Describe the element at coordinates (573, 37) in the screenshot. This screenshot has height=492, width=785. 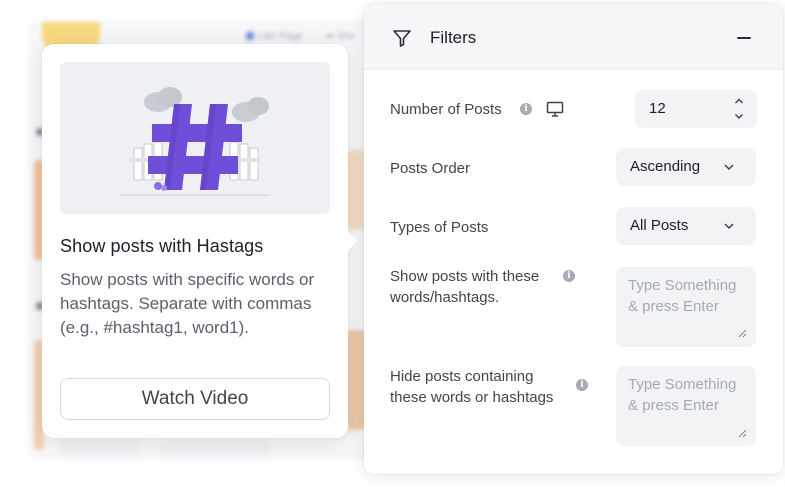
I see `filters-header: Filters` at that location.